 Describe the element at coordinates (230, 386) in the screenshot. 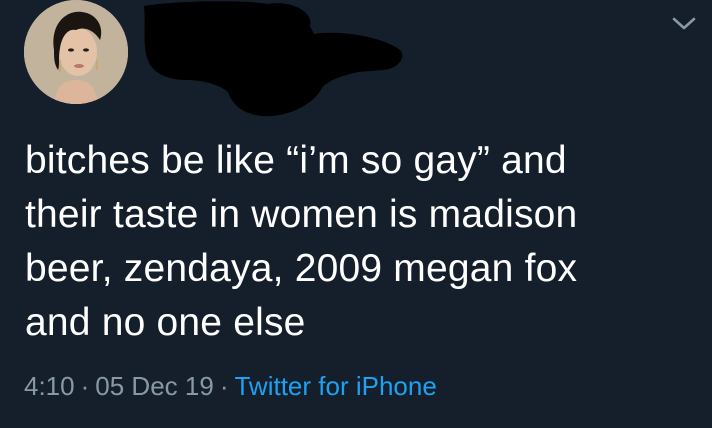

I see `tweet-metadata: 4:10 · 05 Dec 19 · Twitter for iPhone` at that location.